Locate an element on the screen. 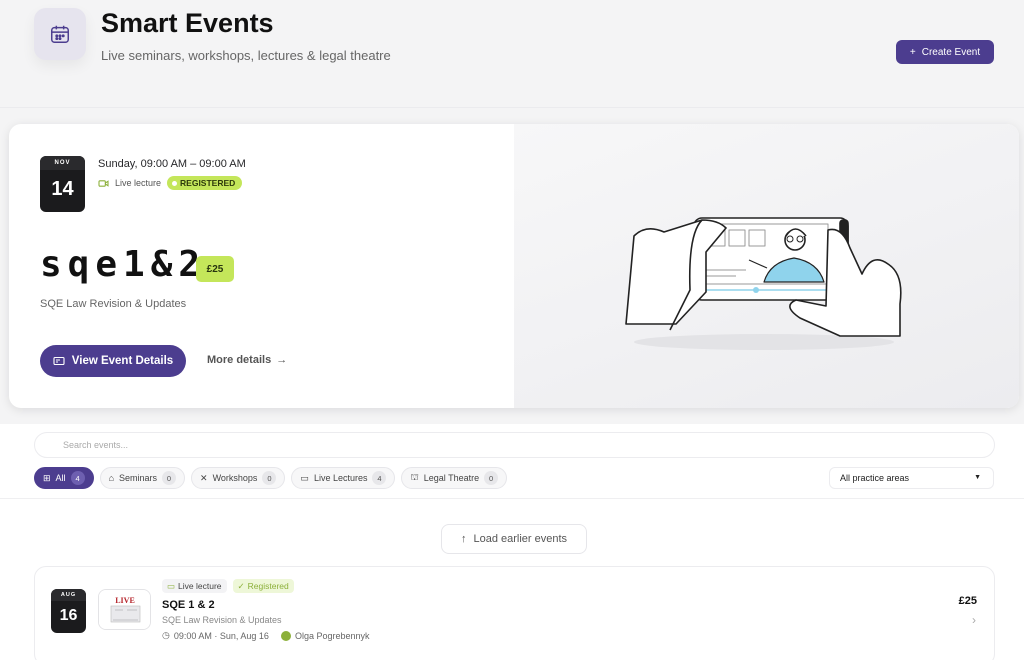 The width and height of the screenshot is (1024, 660). event-thumbnail: LIVE is located at coordinates (124, 609).